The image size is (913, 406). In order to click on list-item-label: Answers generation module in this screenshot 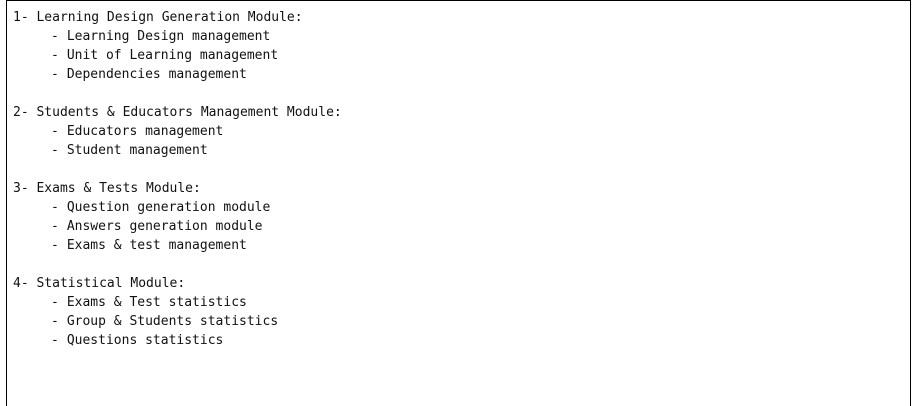, I will do `click(164, 226)`.